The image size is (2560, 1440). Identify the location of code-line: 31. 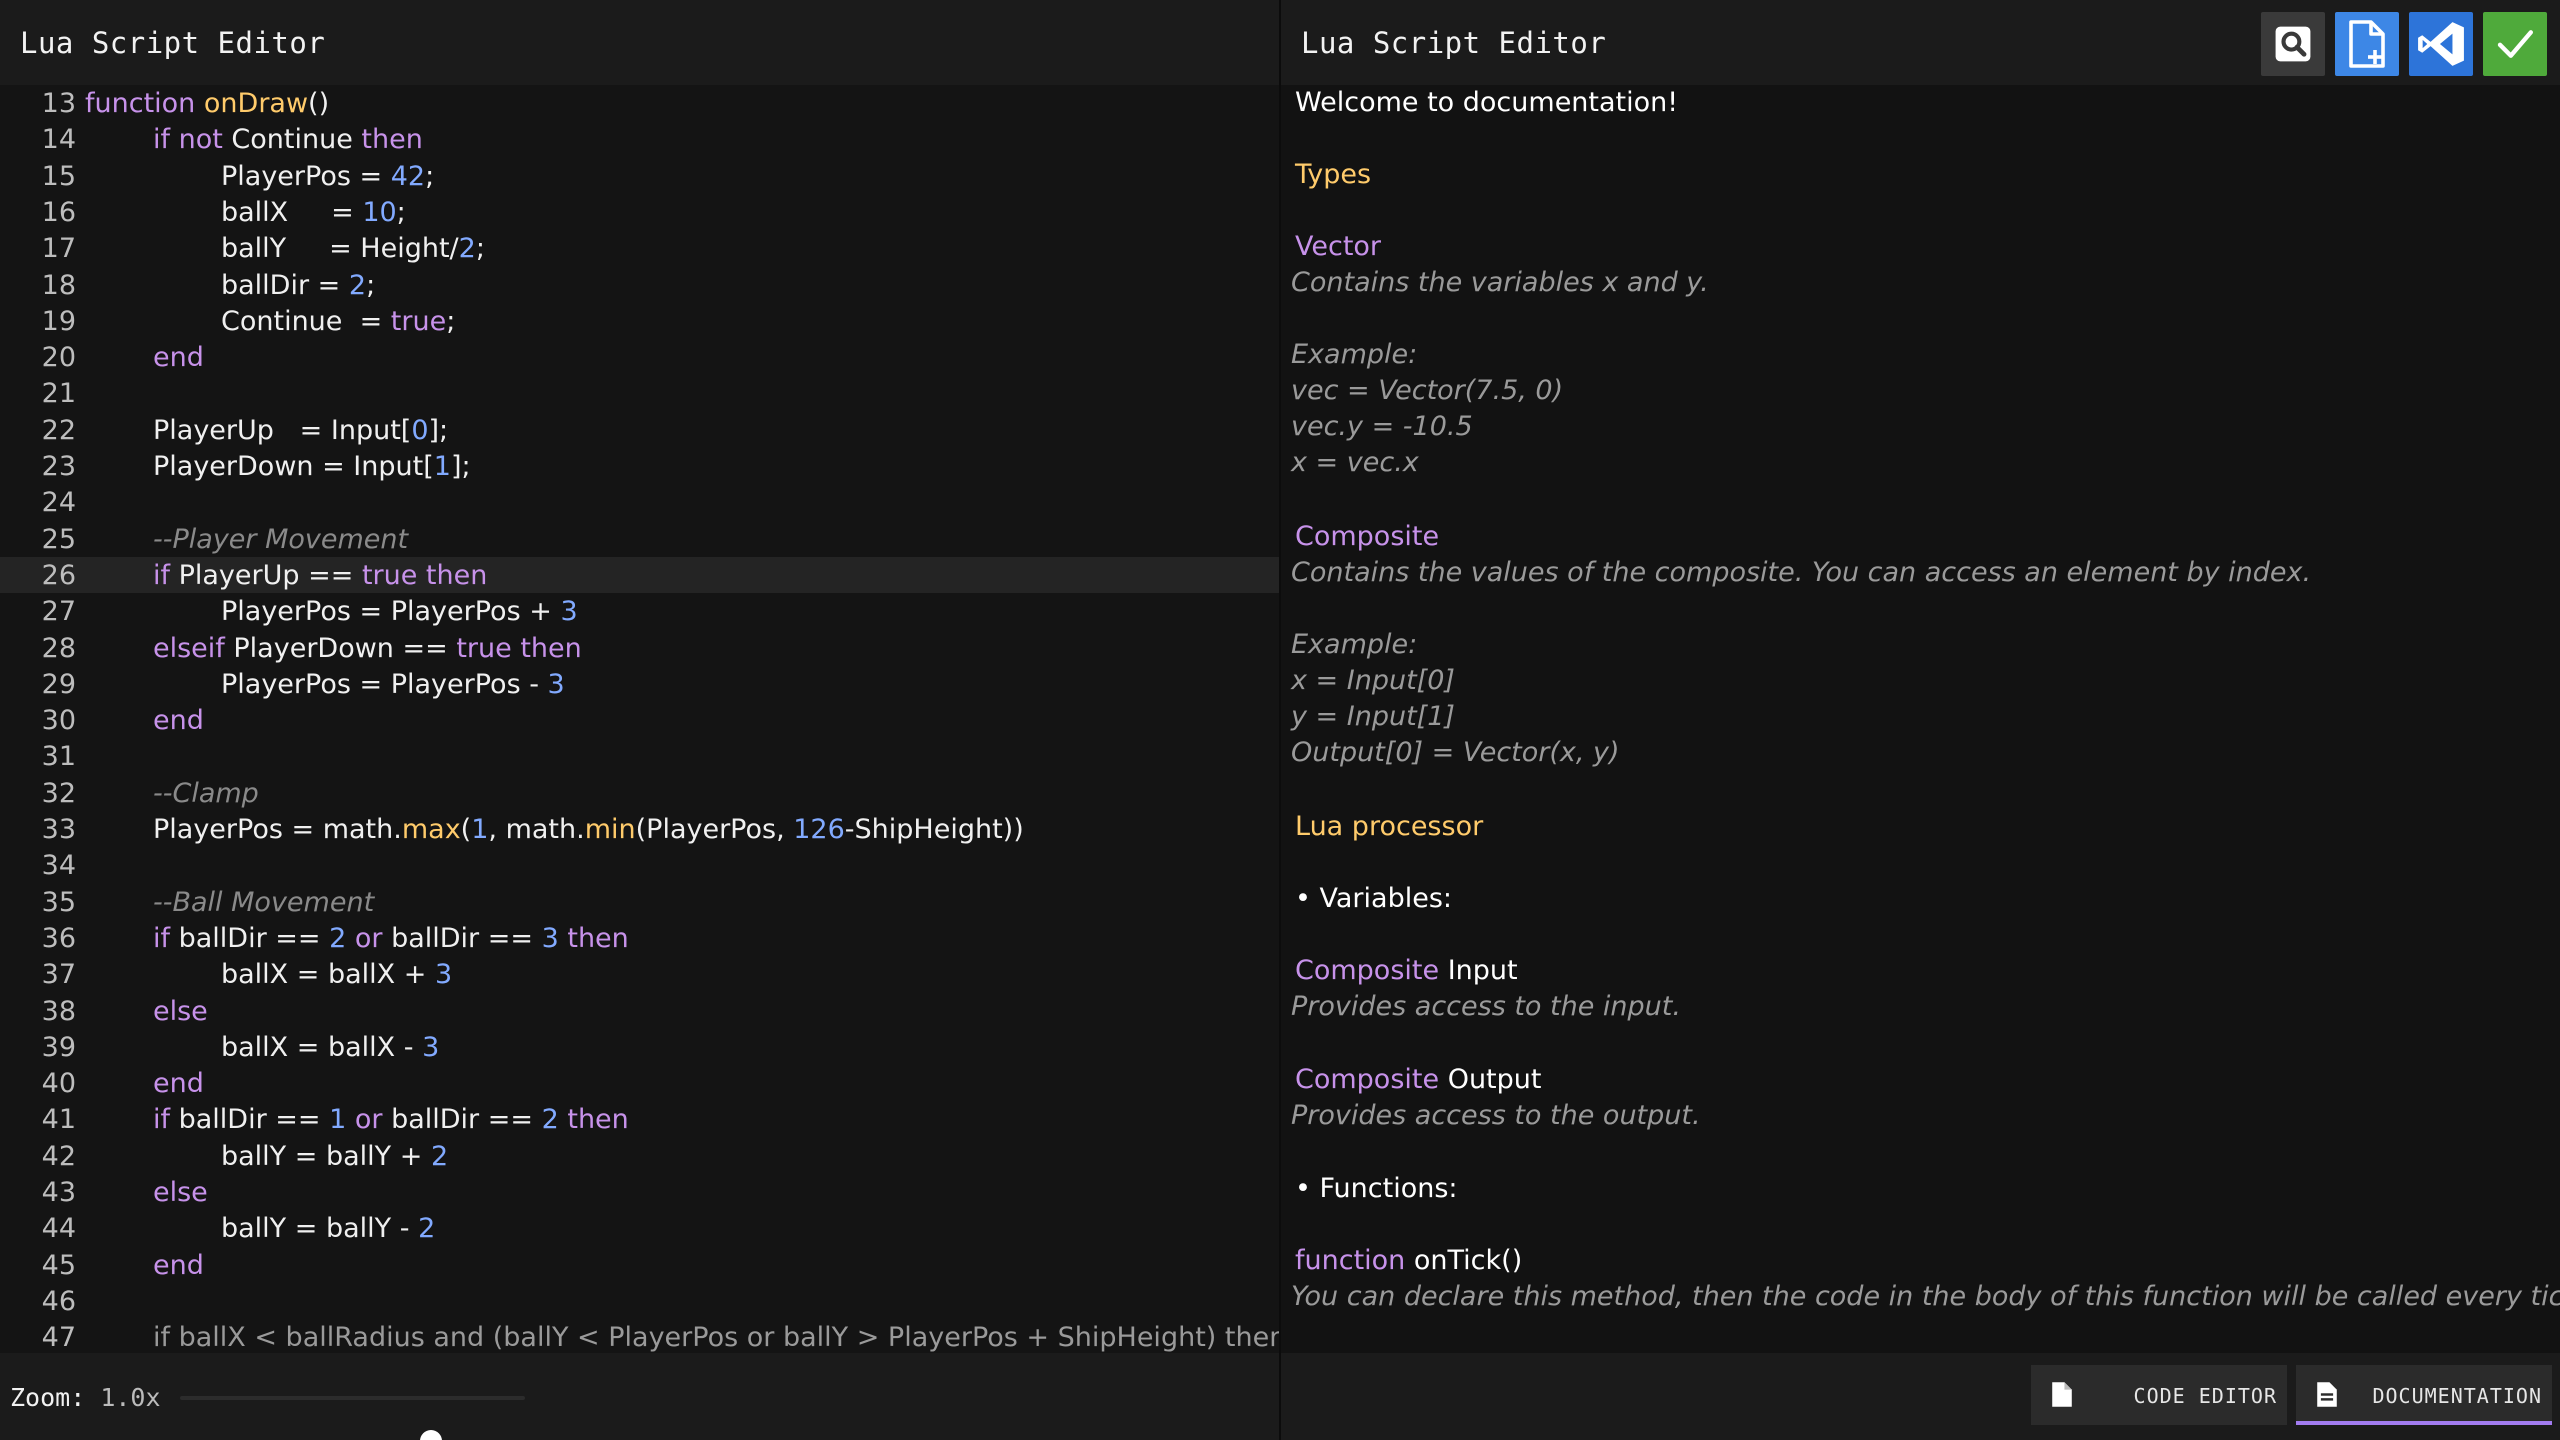
(639, 756).